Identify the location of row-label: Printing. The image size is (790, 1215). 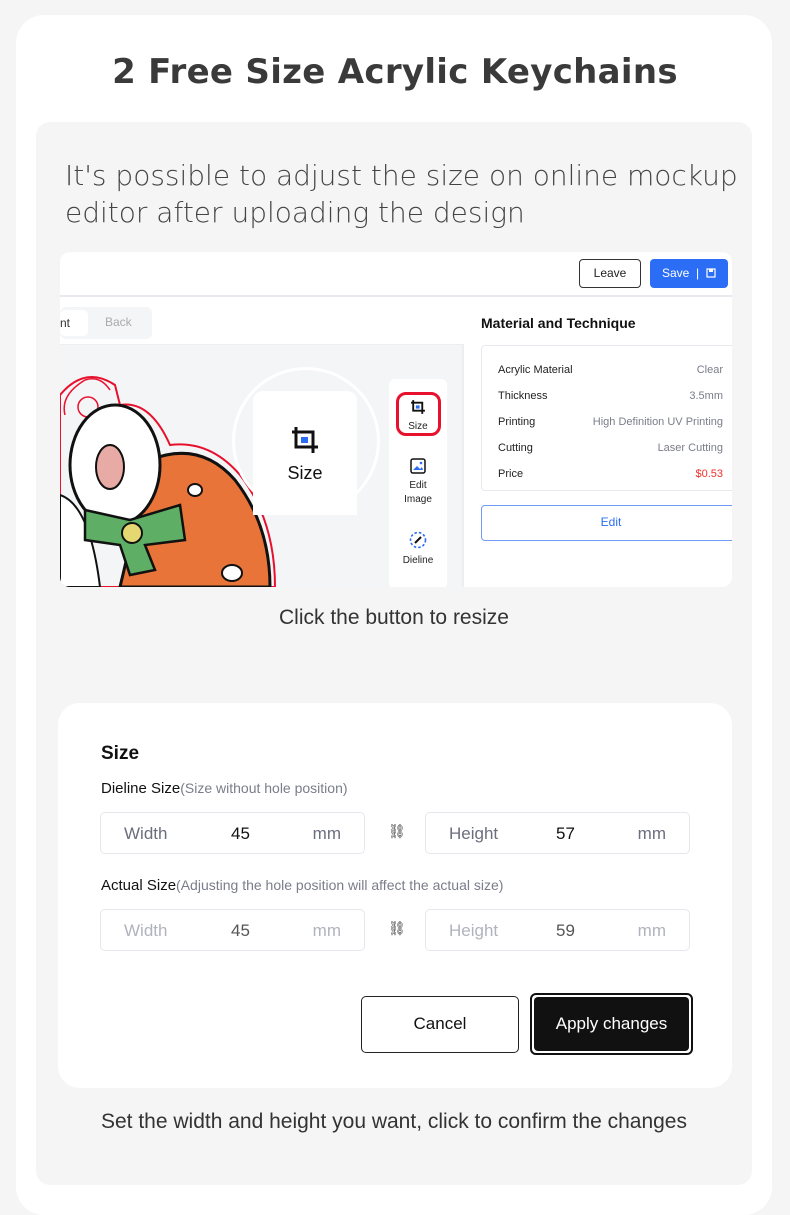
(517, 422).